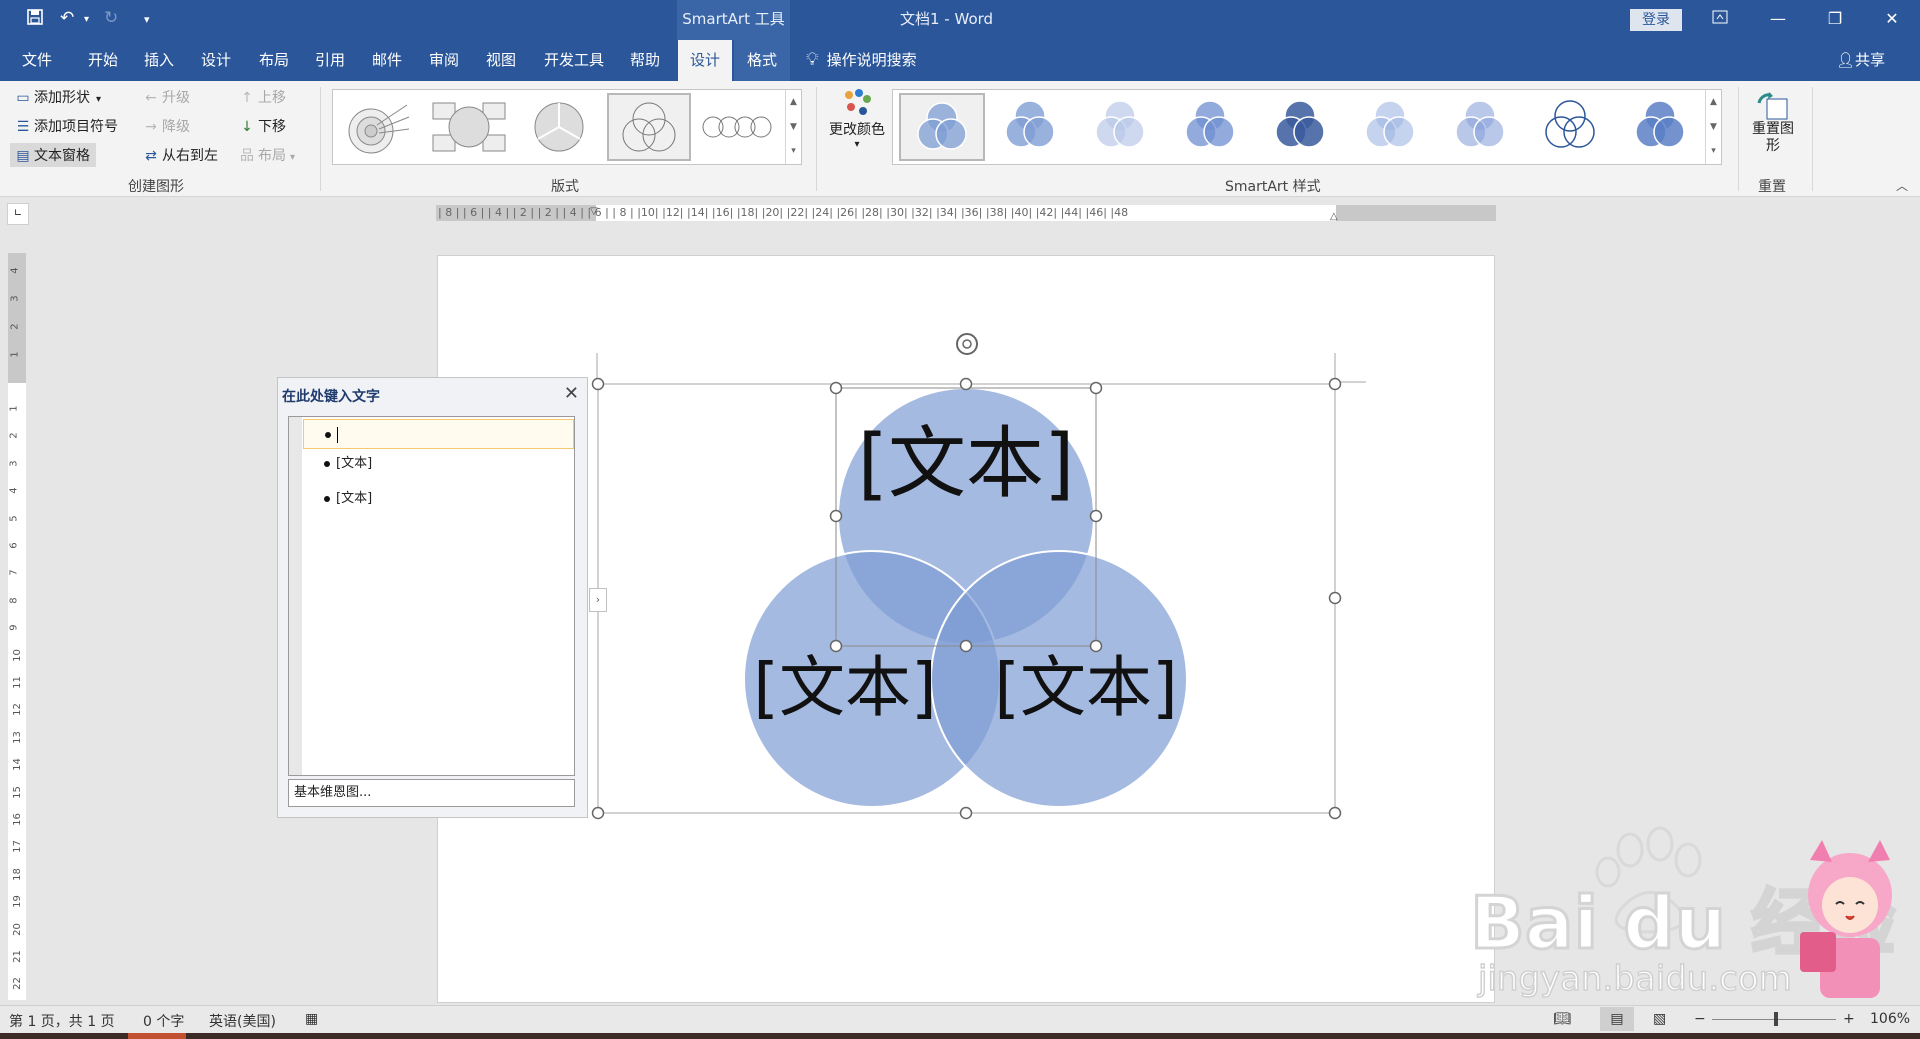 The width and height of the screenshot is (1920, 1039). What do you see at coordinates (1860, 60) in the screenshot?
I see `share-button: 👤︎共享` at bounding box center [1860, 60].